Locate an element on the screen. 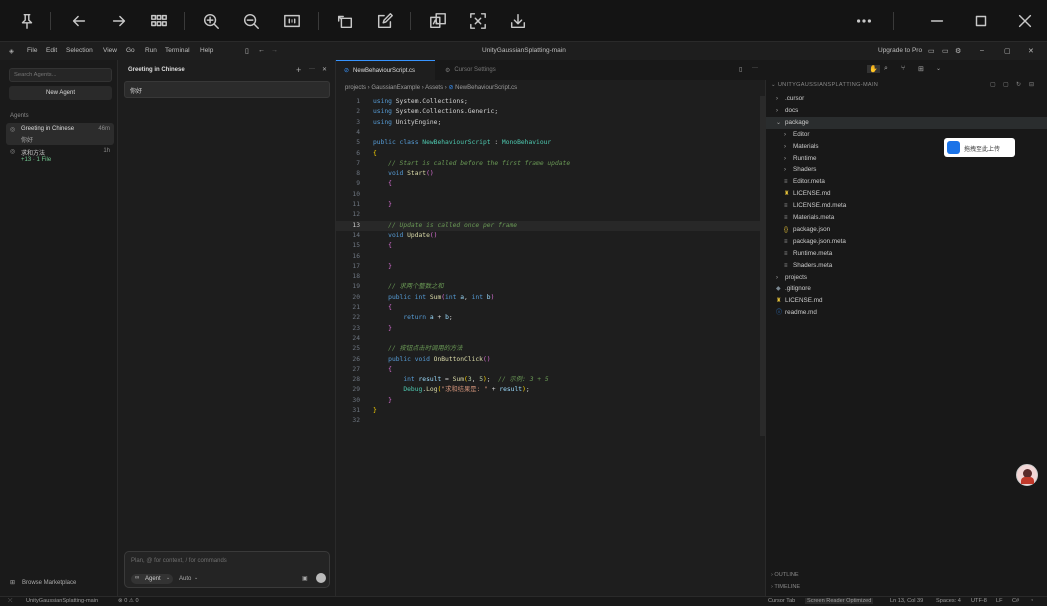  zoom-in-icon is located at coordinates (211, 21).